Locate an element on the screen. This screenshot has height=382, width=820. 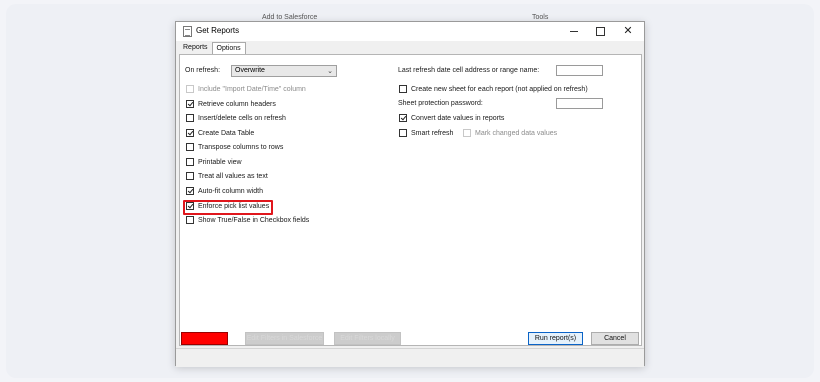
checkbox-label: Create Data Table is located at coordinates (226, 133).